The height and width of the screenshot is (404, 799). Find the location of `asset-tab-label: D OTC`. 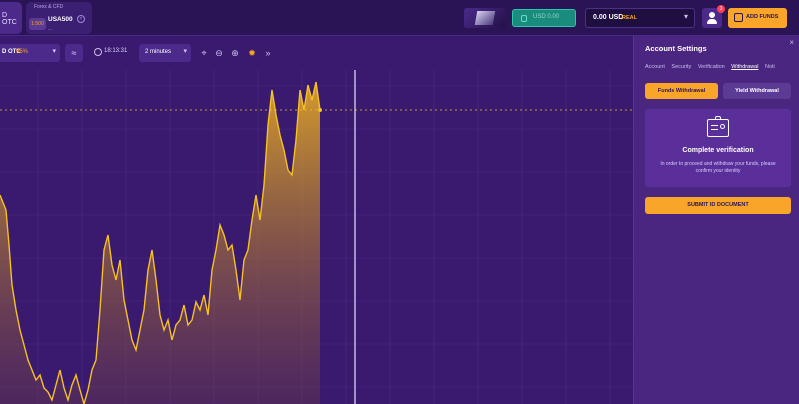

asset-tab-label: D OTC is located at coordinates (9, 19).